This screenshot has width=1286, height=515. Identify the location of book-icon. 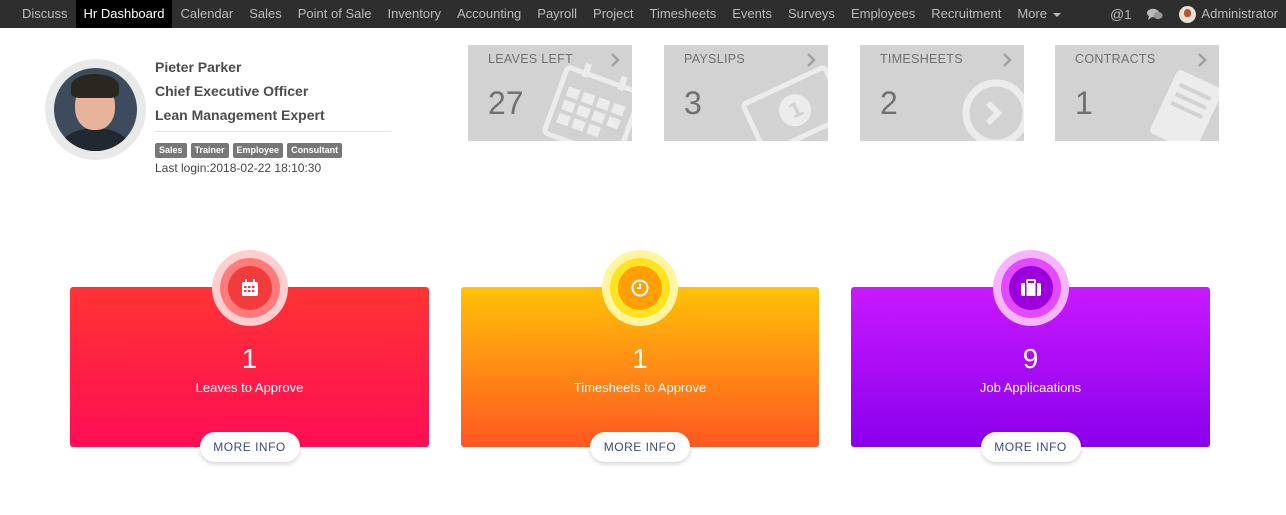
(1184, 105).